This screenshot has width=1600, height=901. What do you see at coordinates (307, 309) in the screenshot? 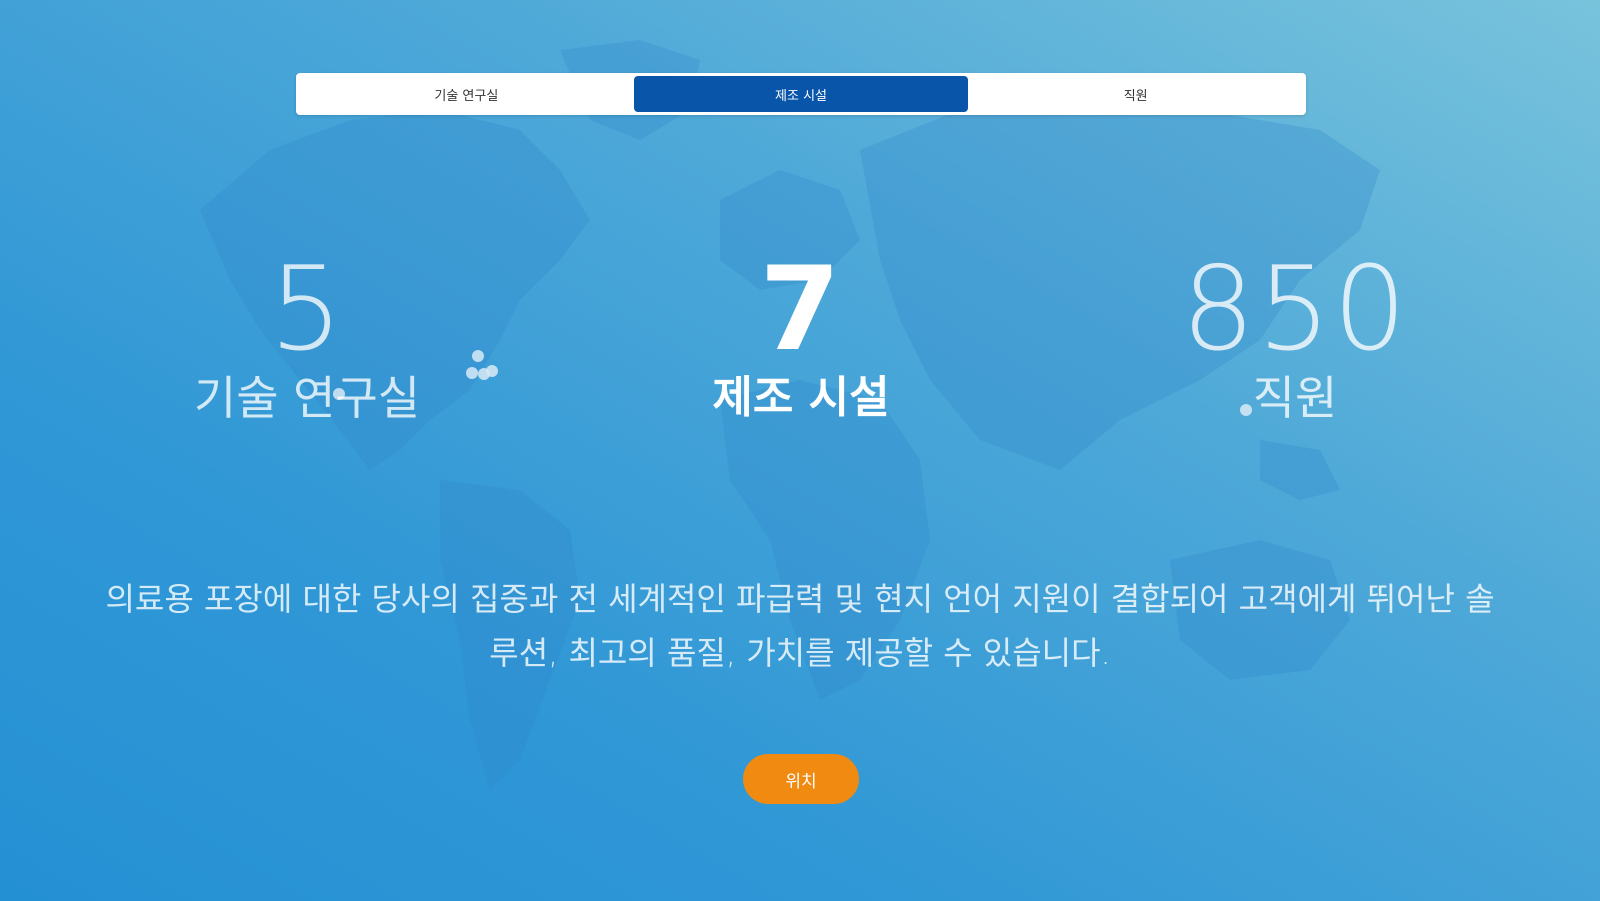
I see `stat-labs-value: 5` at bounding box center [307, 309].